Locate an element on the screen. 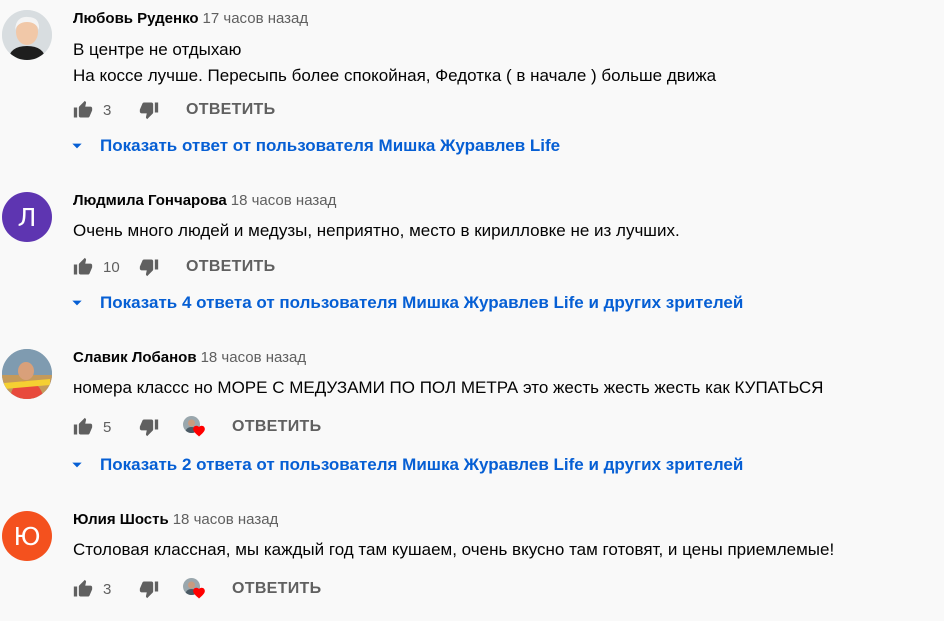  comment-line: В центре не отдыхаю is located at coordinates (157, 49).